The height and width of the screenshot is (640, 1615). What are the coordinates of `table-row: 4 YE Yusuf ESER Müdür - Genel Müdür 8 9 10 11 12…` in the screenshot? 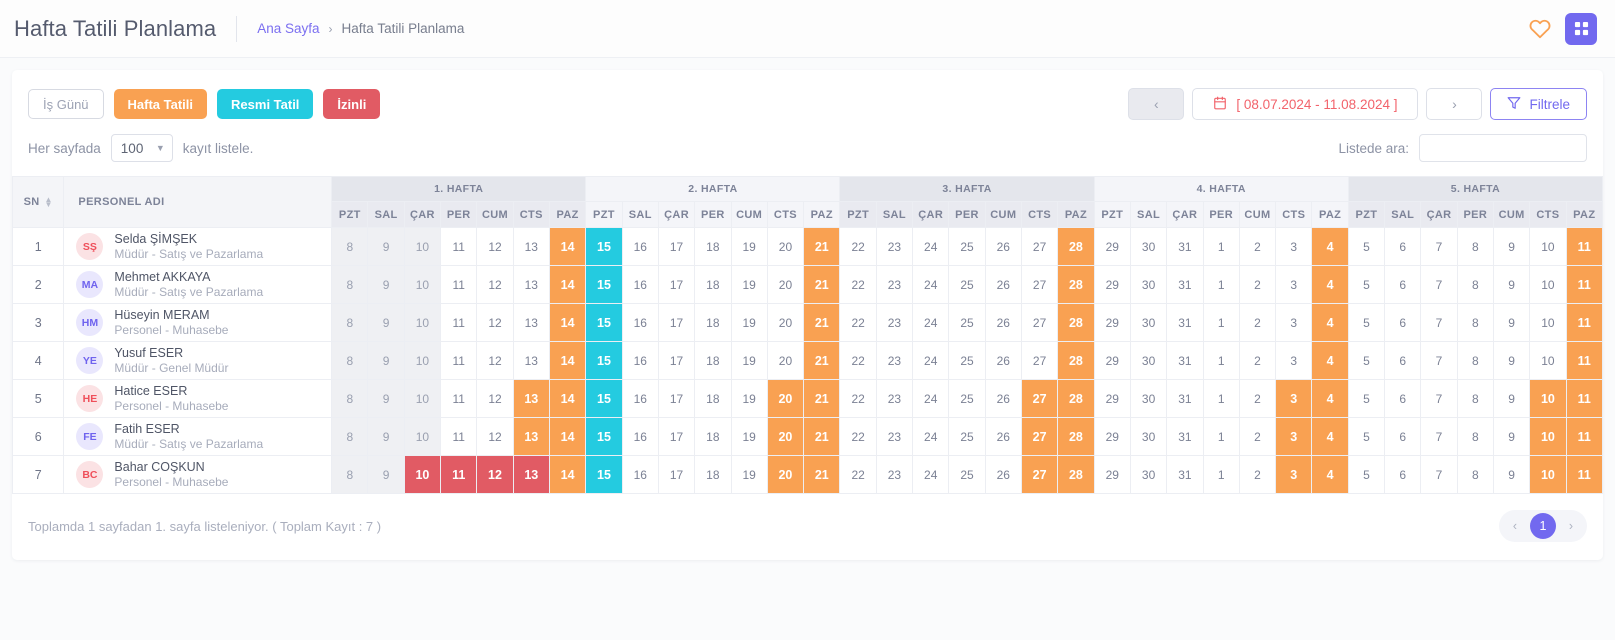 It's located at (807, 360).